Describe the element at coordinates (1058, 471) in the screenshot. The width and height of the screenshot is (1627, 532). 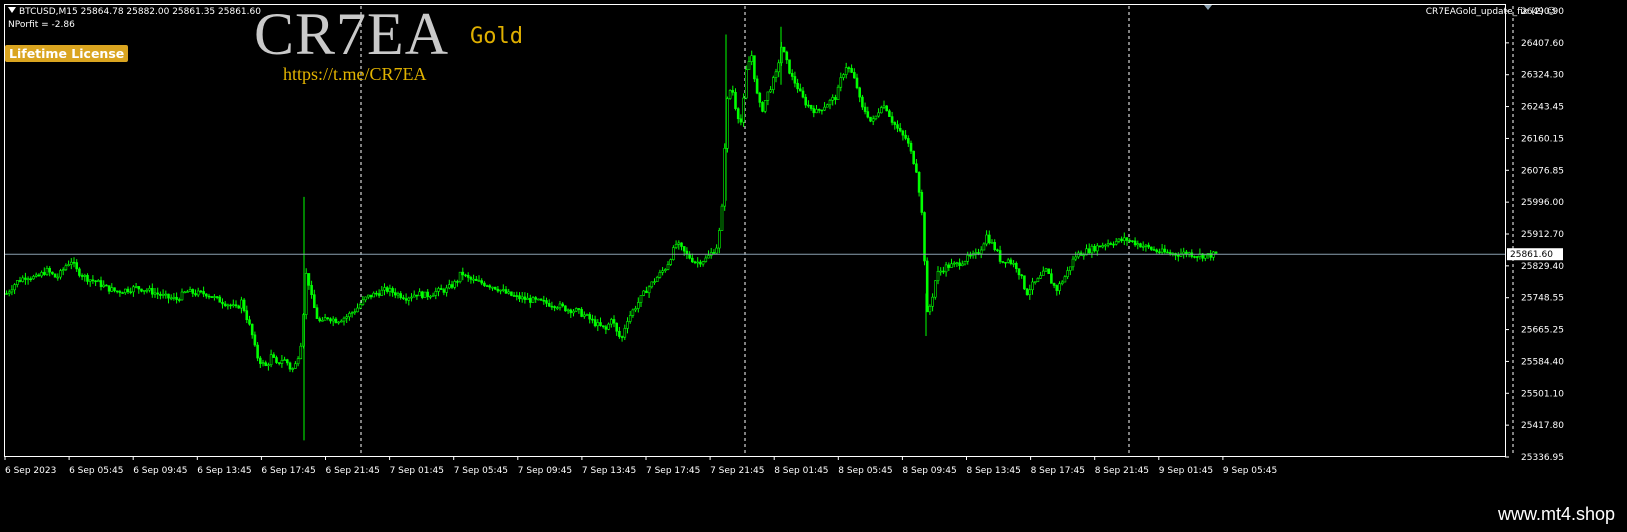
I see `x-tick-label: 8 Sep 17:45` at that location.